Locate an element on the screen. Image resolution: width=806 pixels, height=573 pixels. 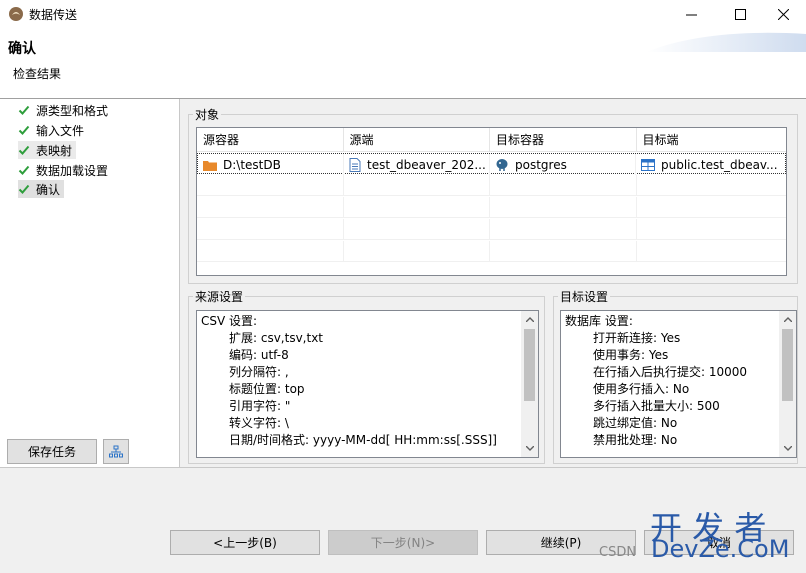
postgres-icon is located at coordinates (502, 164).